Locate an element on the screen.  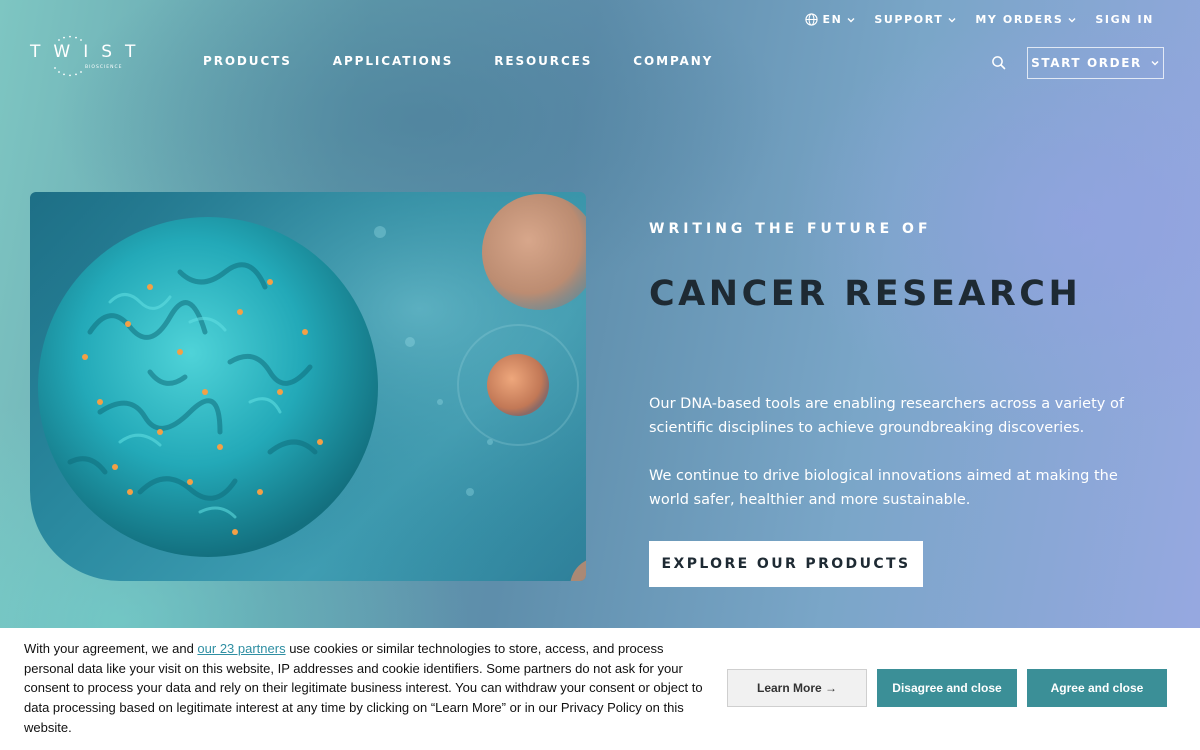
agree-close-button: Agree and close is located at coordinates (1097, 688).